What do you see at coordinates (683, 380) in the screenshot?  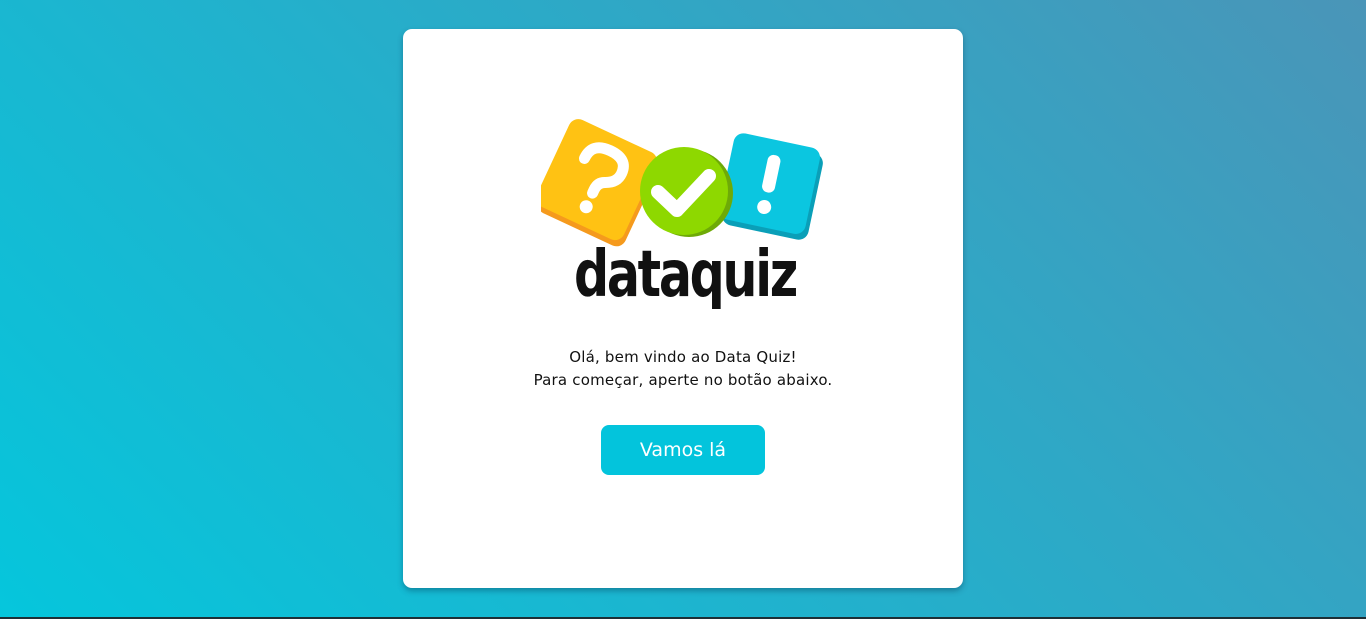 I see `welcome-line-2: Para começar, aperte no botão abaixo.` at bounding box center [683, 380].